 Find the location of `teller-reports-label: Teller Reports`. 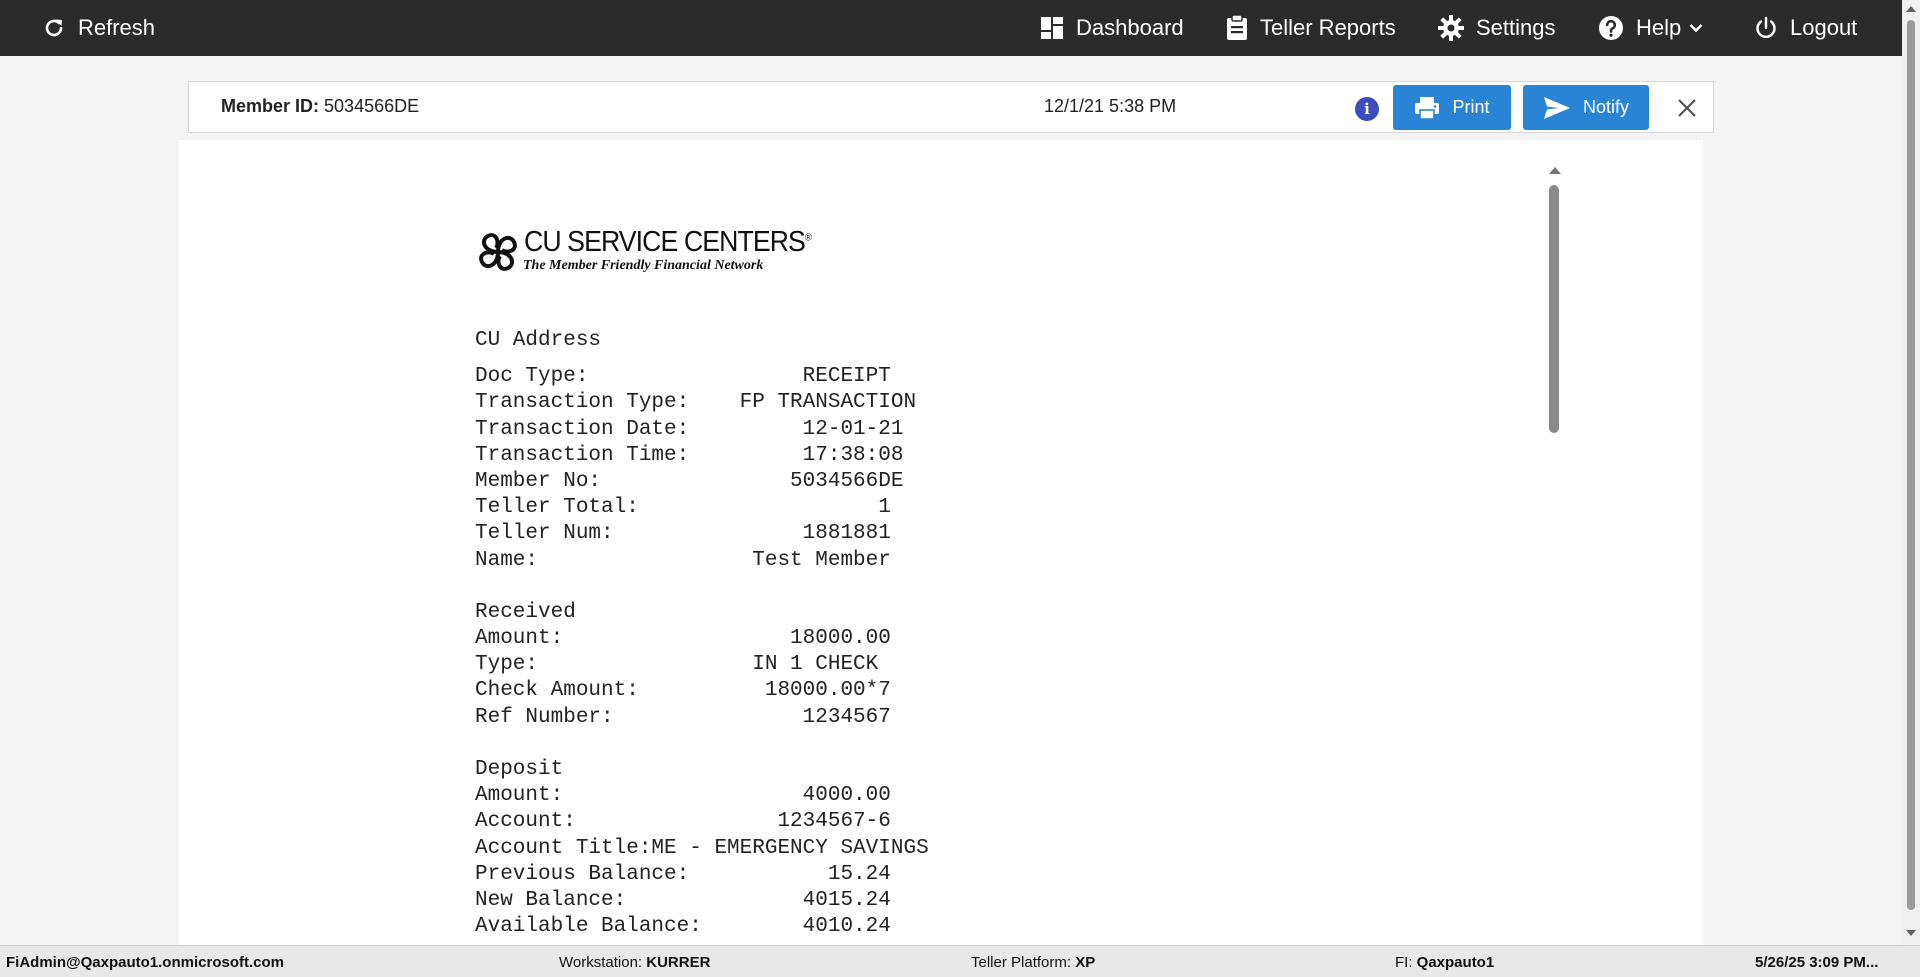

teller-reports-label: Teller Reports is located at coordinates (1328, 27).